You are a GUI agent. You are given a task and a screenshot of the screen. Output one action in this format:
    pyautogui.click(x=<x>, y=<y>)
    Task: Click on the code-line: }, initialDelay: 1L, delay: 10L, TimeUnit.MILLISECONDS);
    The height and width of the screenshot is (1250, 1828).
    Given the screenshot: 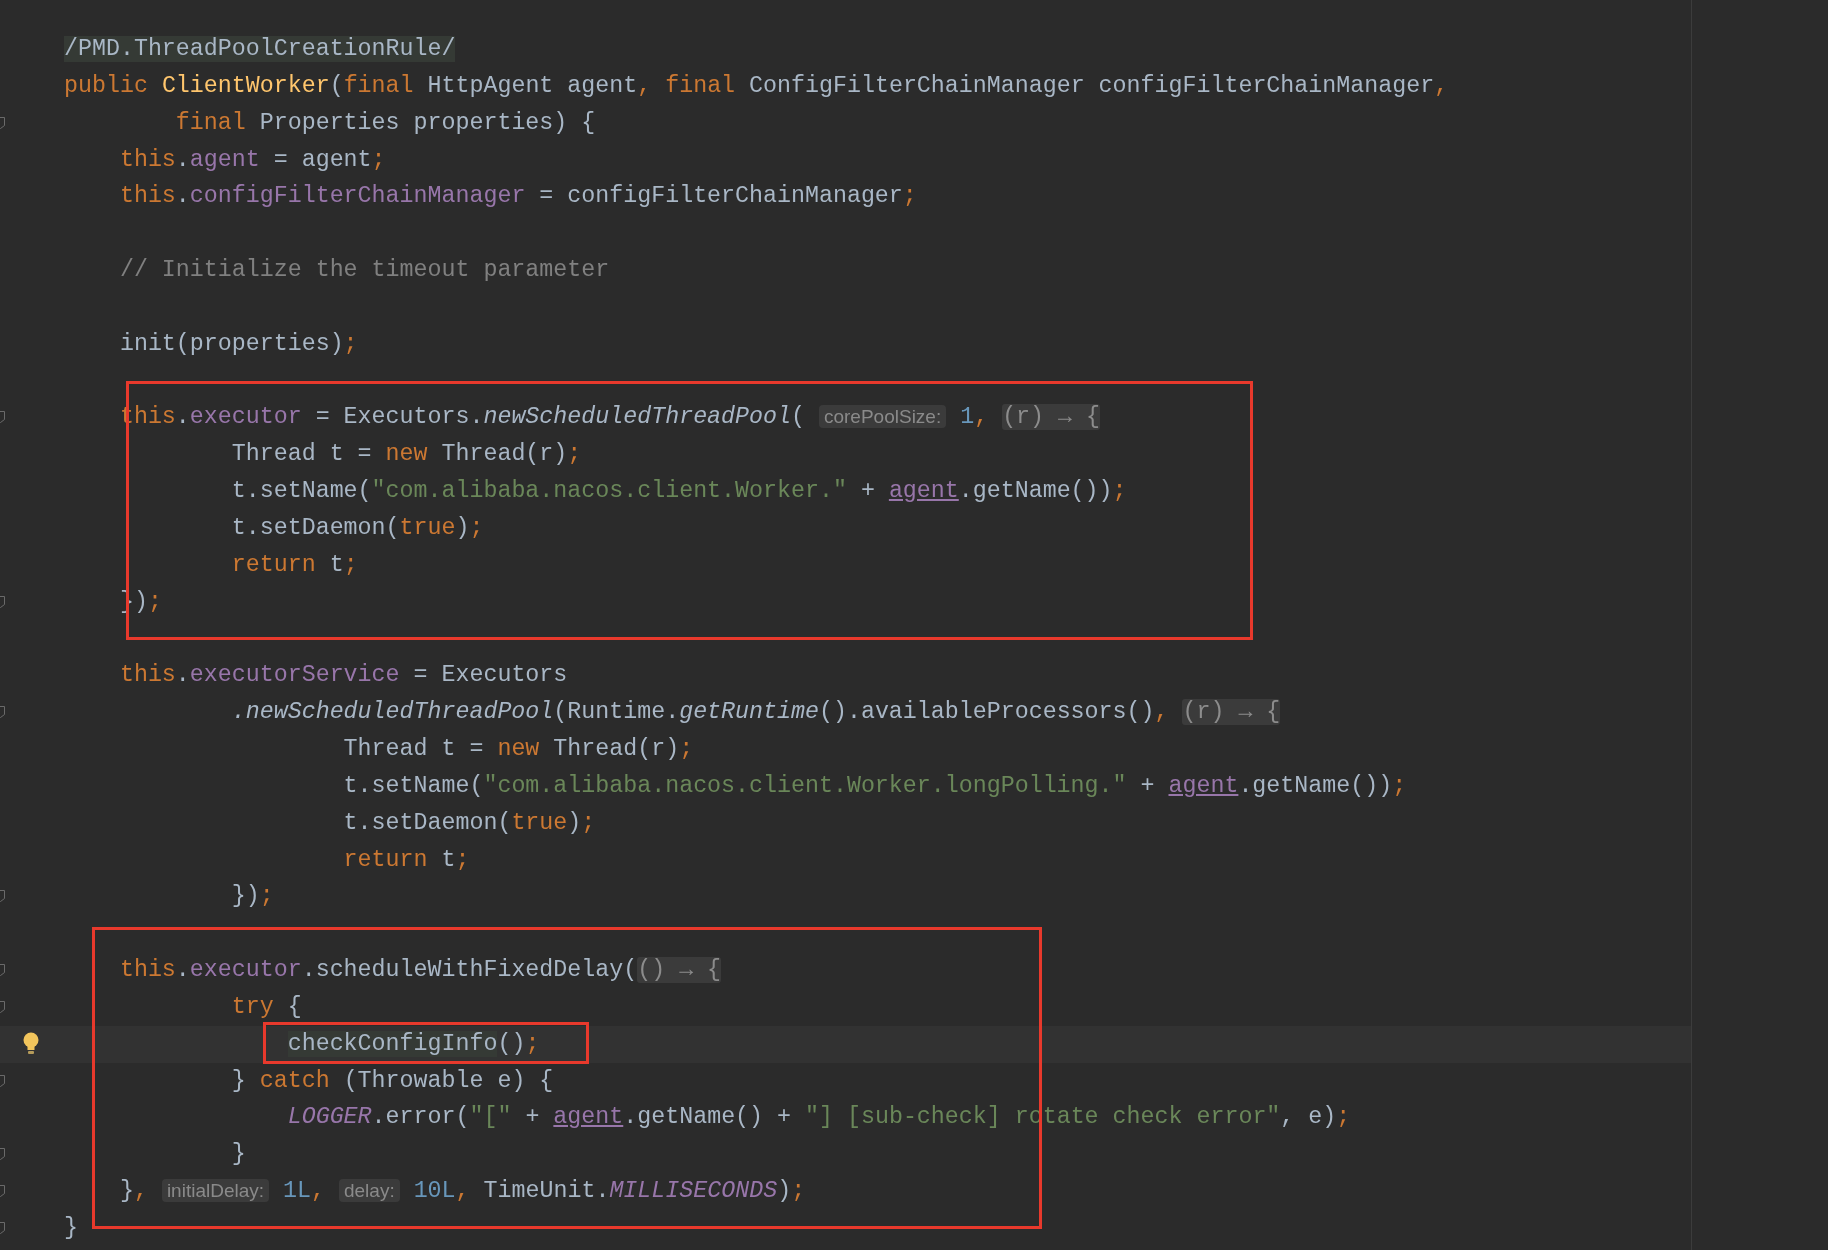 What is the action you would take?
    pyautogui.click(x=462, y=1192)
    